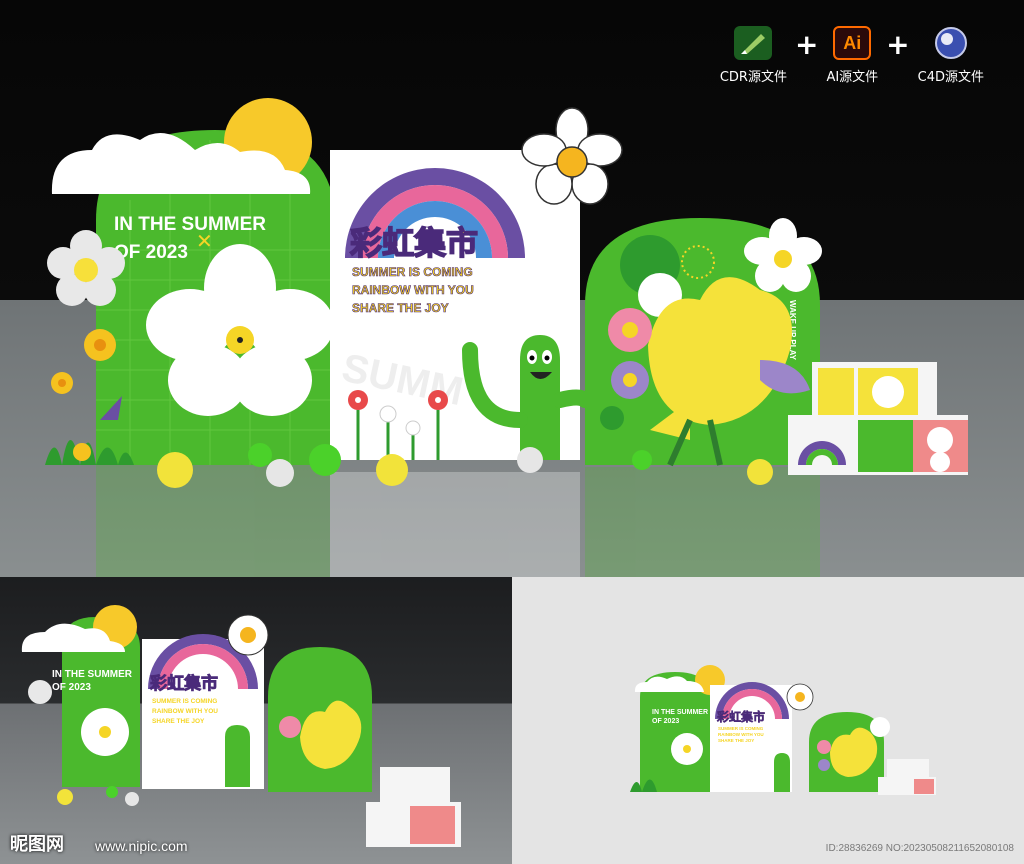 This screenshot has height=864, width=1024. I want to click on left-panel-line2: OF 2023, so click(151, 252).